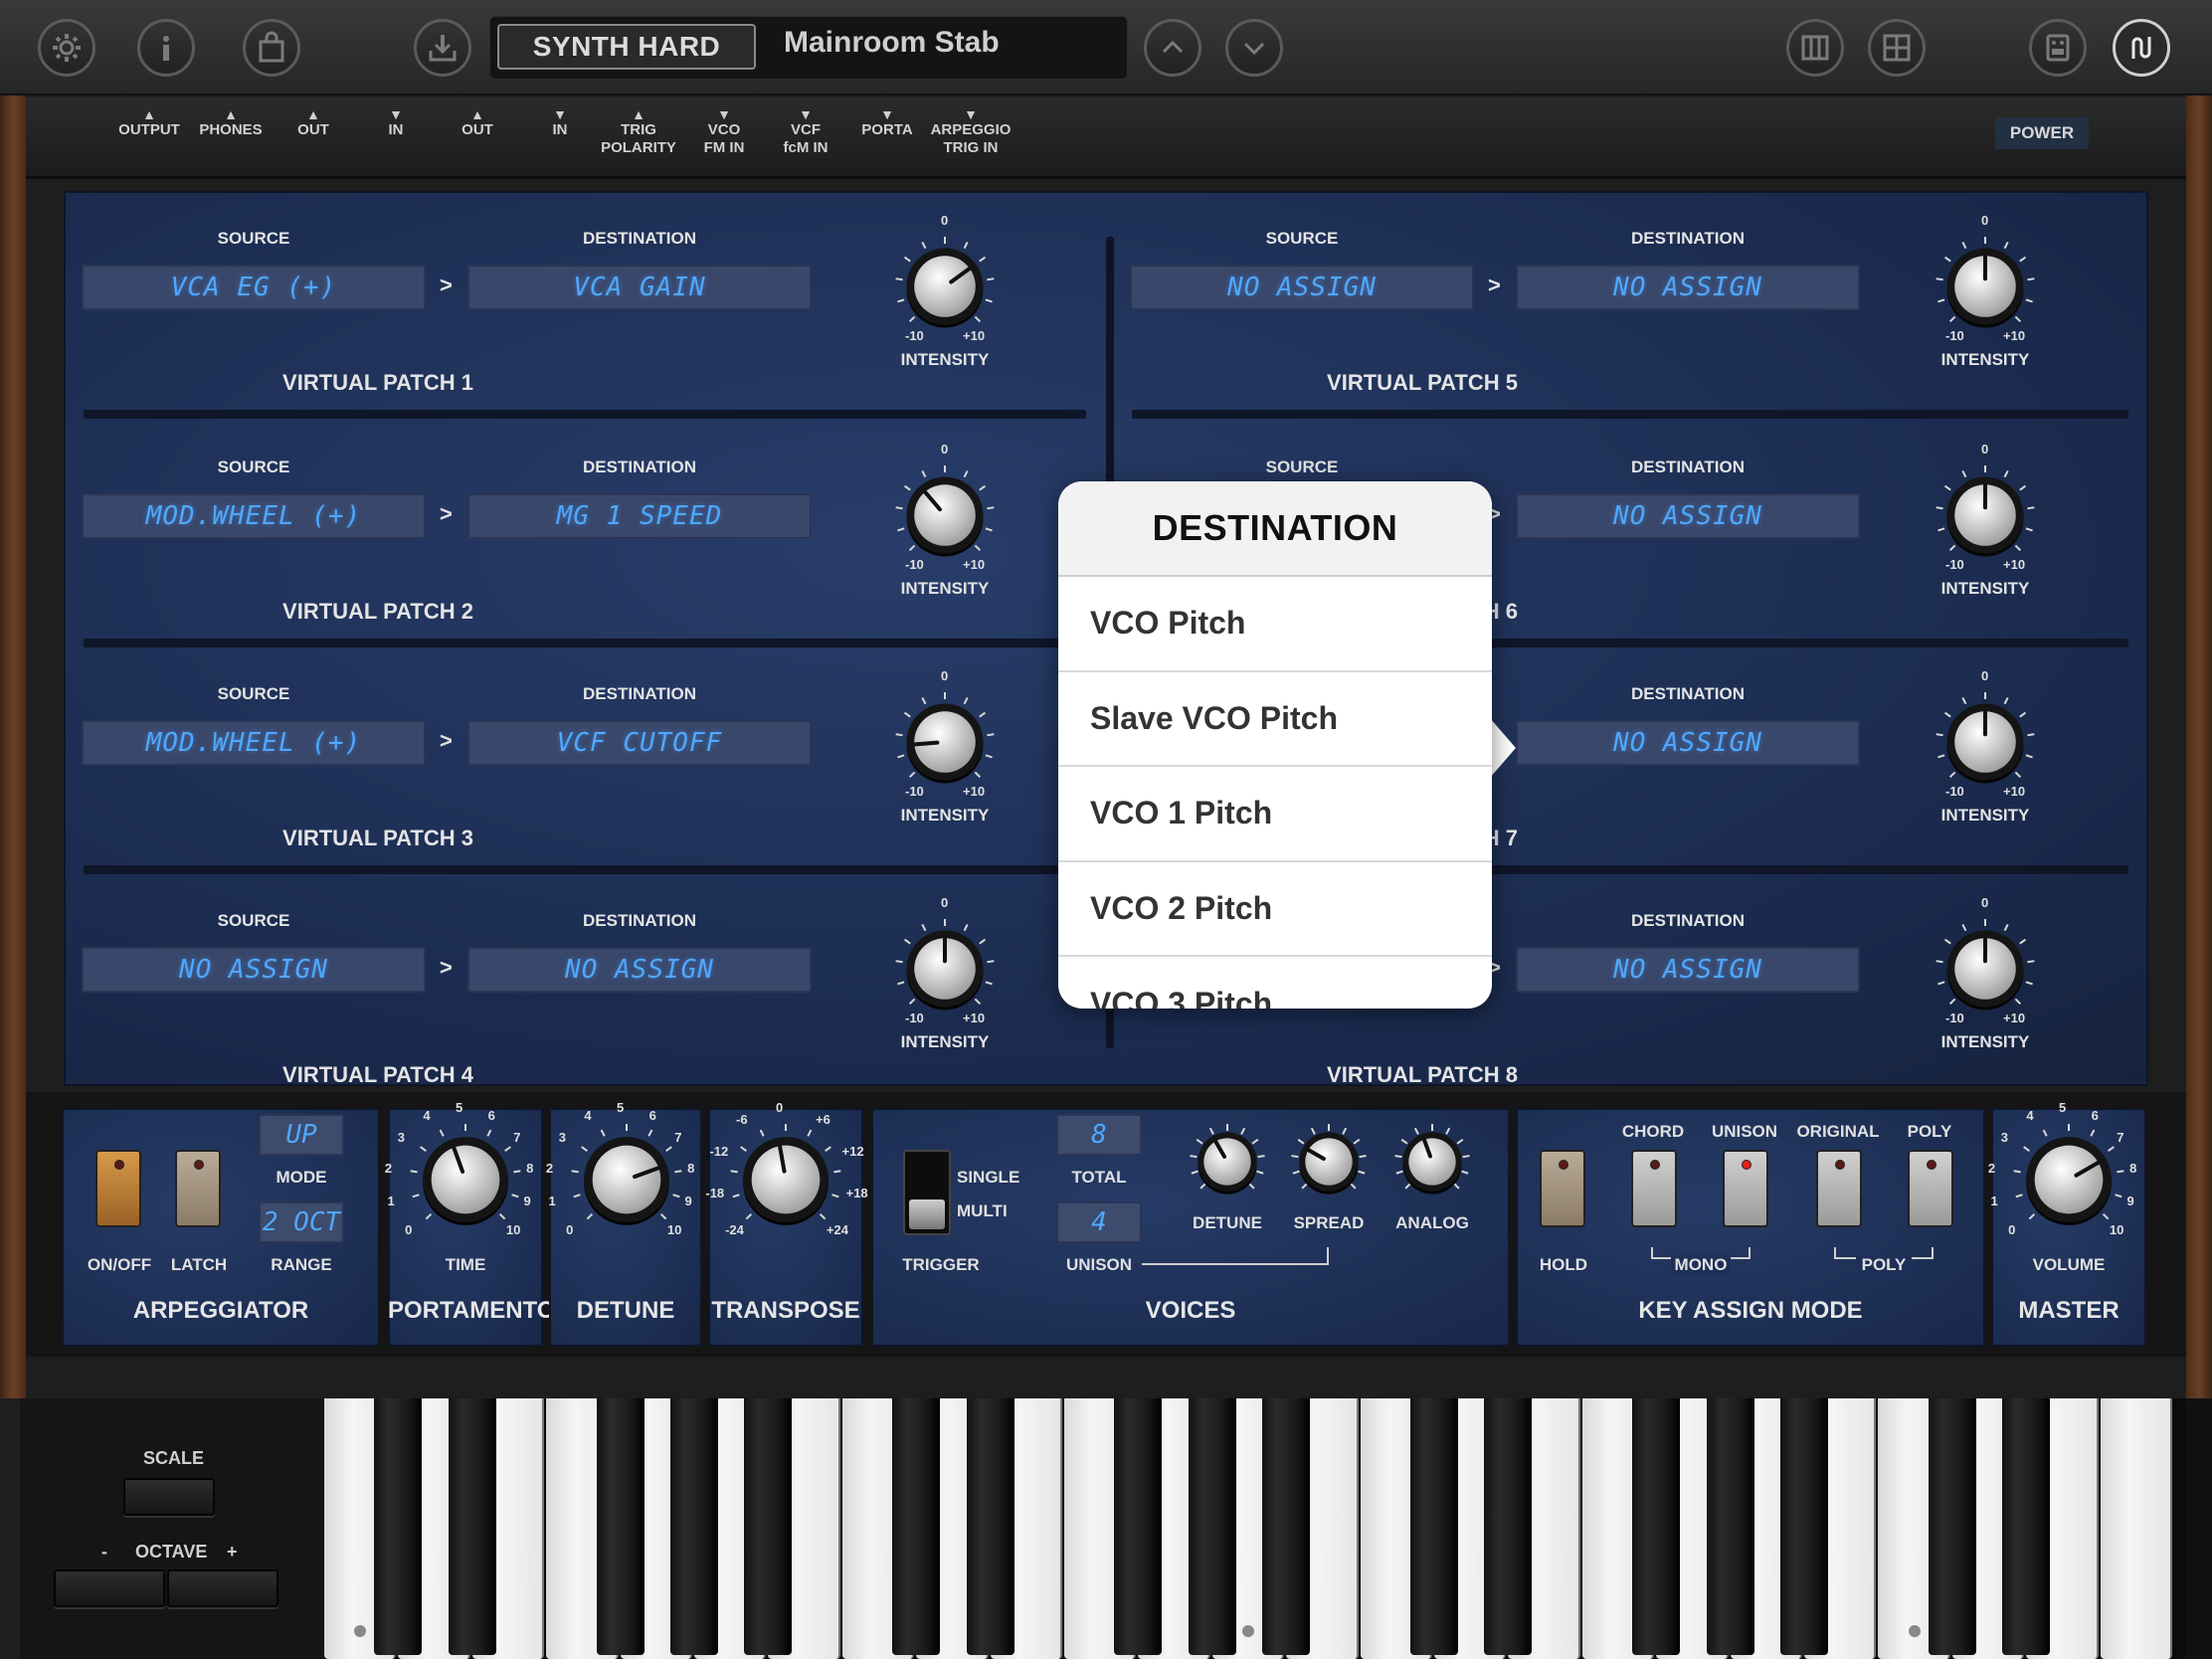  What do you see at coordinates (222, 1588) in the screenshot?
I see `octave-up-button` at bounding box center [222, 1588].